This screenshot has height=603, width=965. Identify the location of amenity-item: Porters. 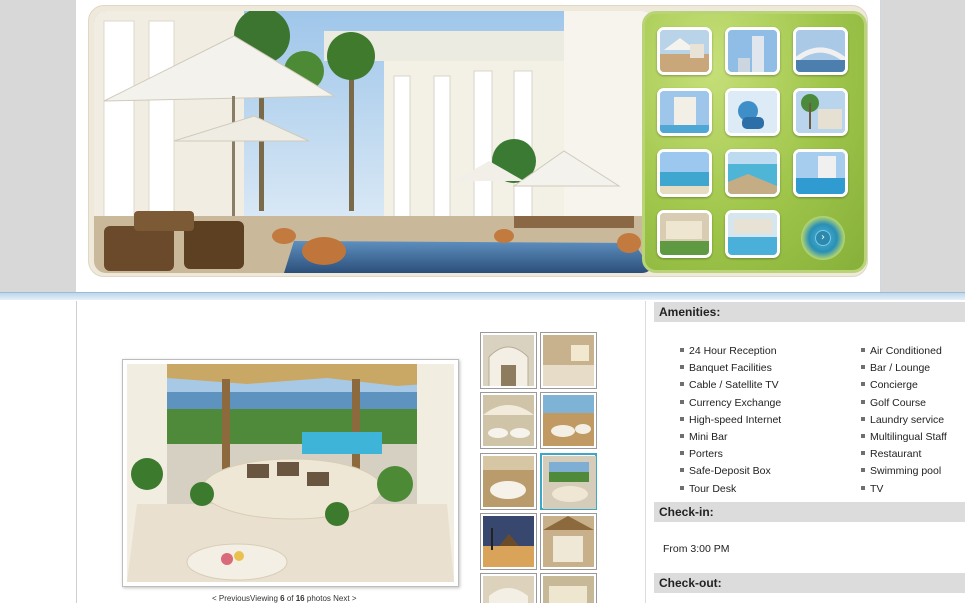
(730, 455).